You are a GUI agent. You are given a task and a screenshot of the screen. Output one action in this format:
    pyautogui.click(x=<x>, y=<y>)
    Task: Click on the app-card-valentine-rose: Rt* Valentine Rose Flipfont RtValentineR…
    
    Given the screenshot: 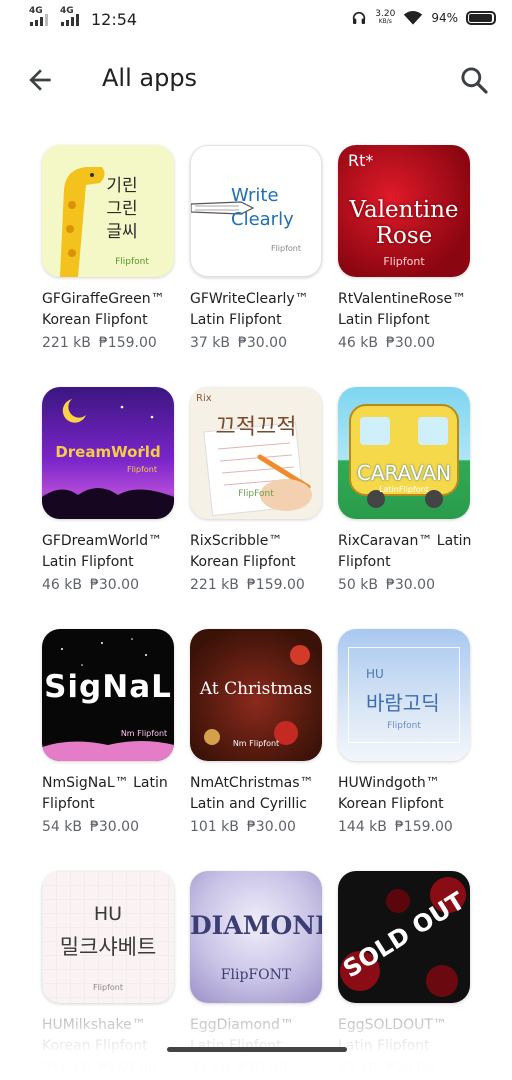 What is the action you would take?
    pyautogui.click(x=405, y=248)
    